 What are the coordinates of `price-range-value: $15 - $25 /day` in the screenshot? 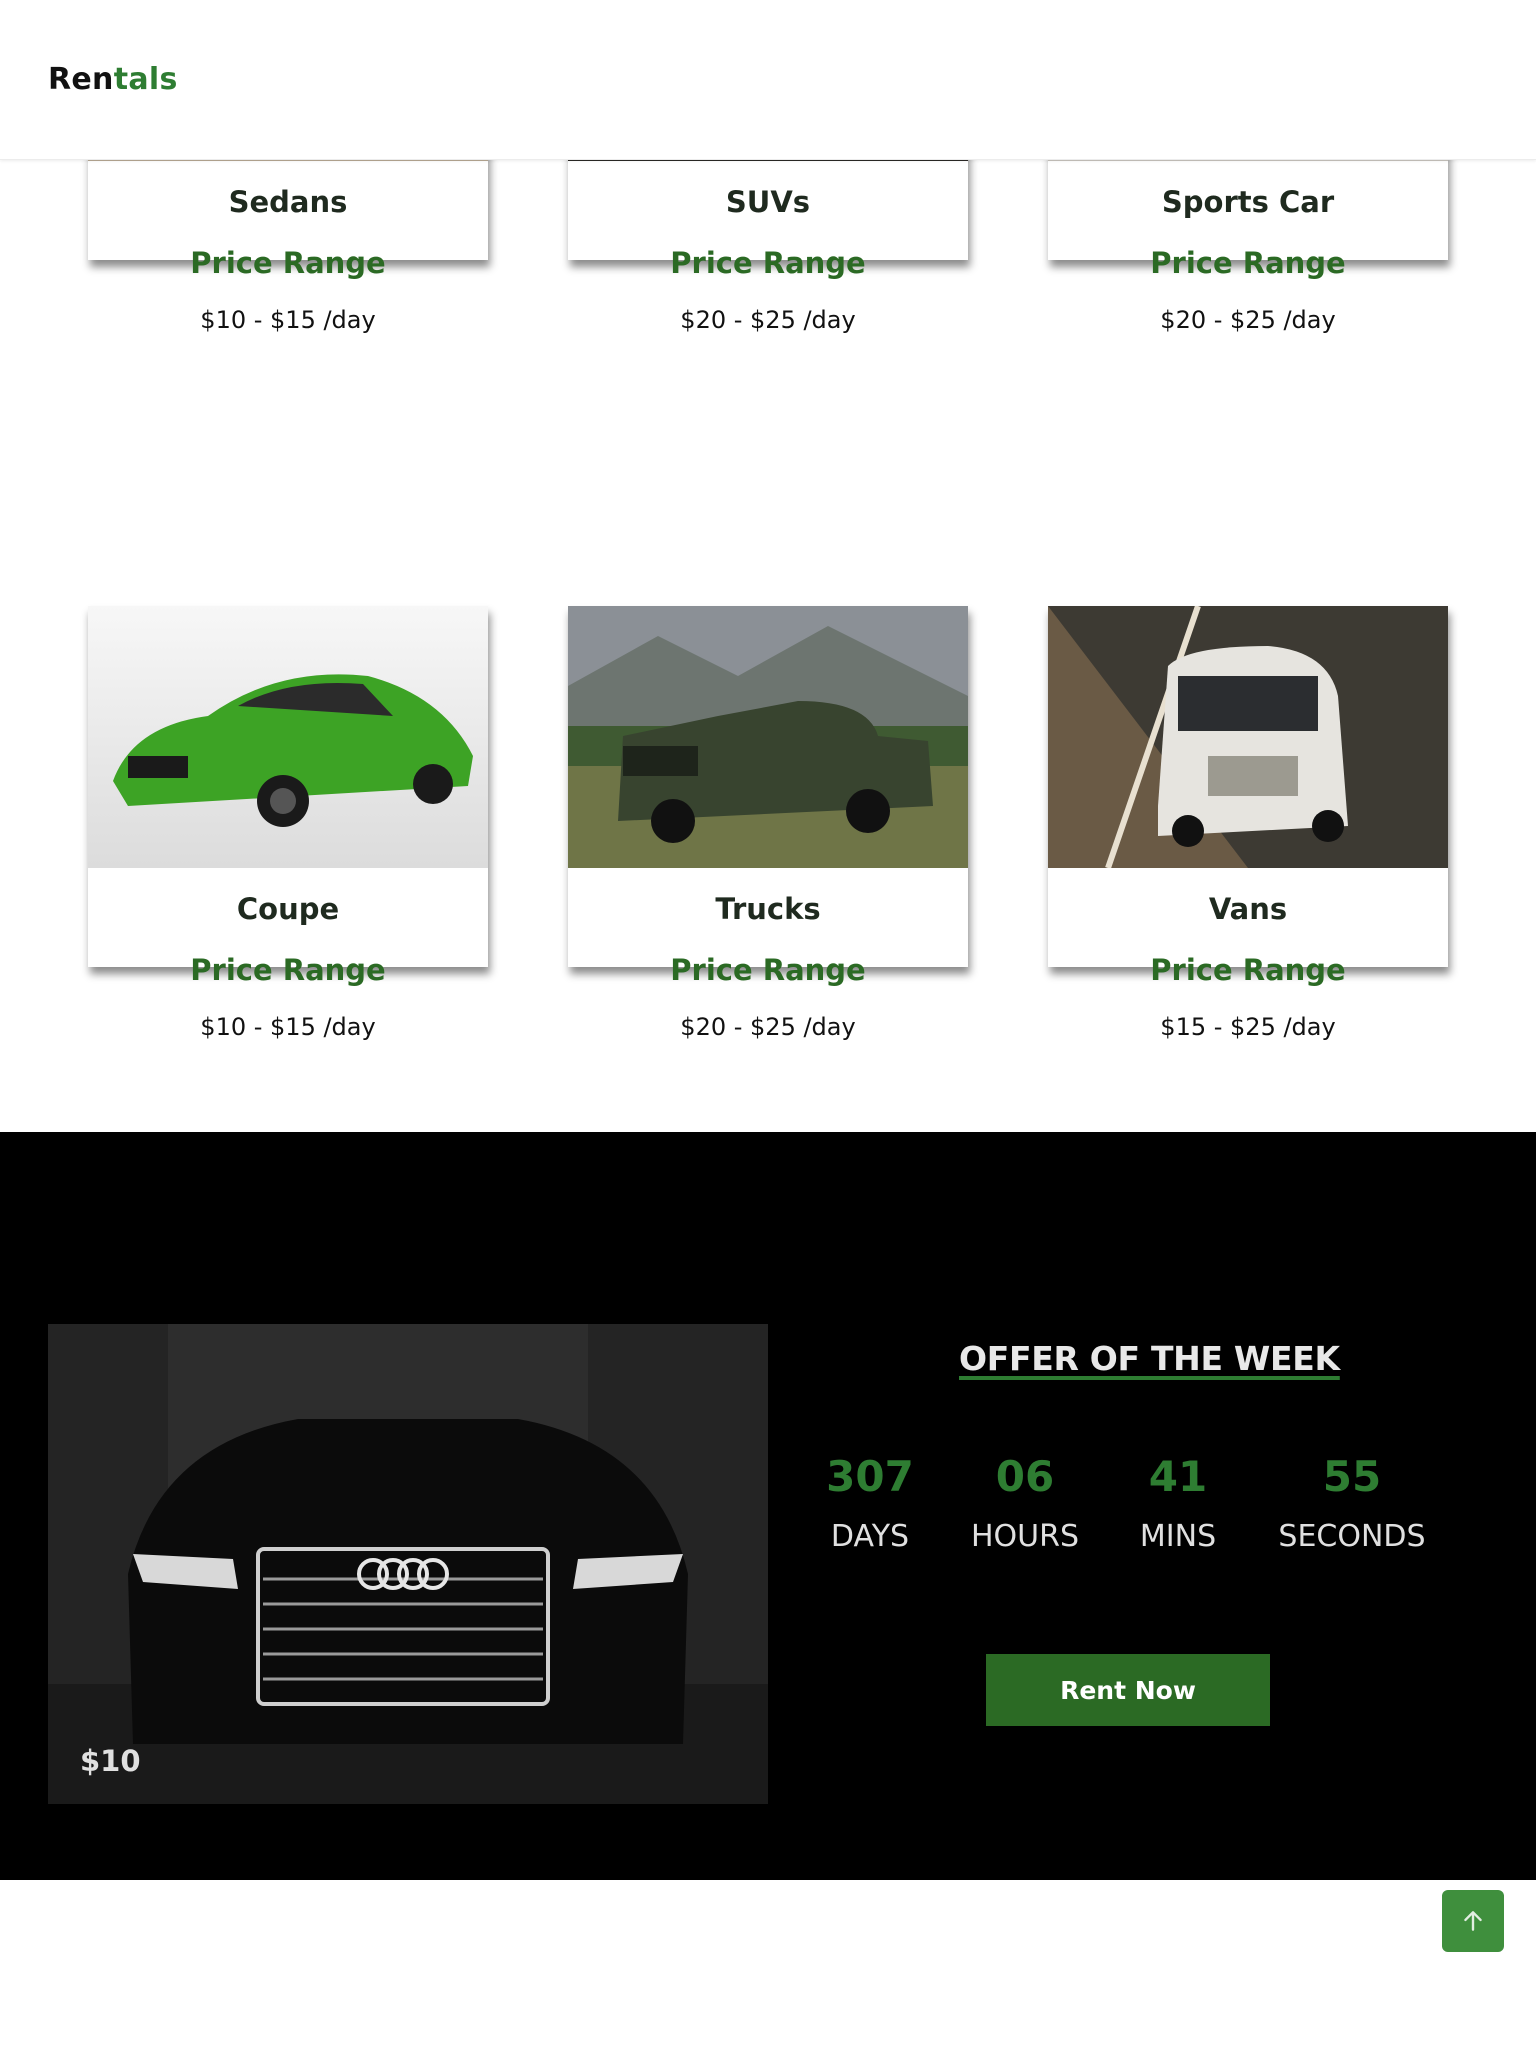 It's located at (1248, 1027).